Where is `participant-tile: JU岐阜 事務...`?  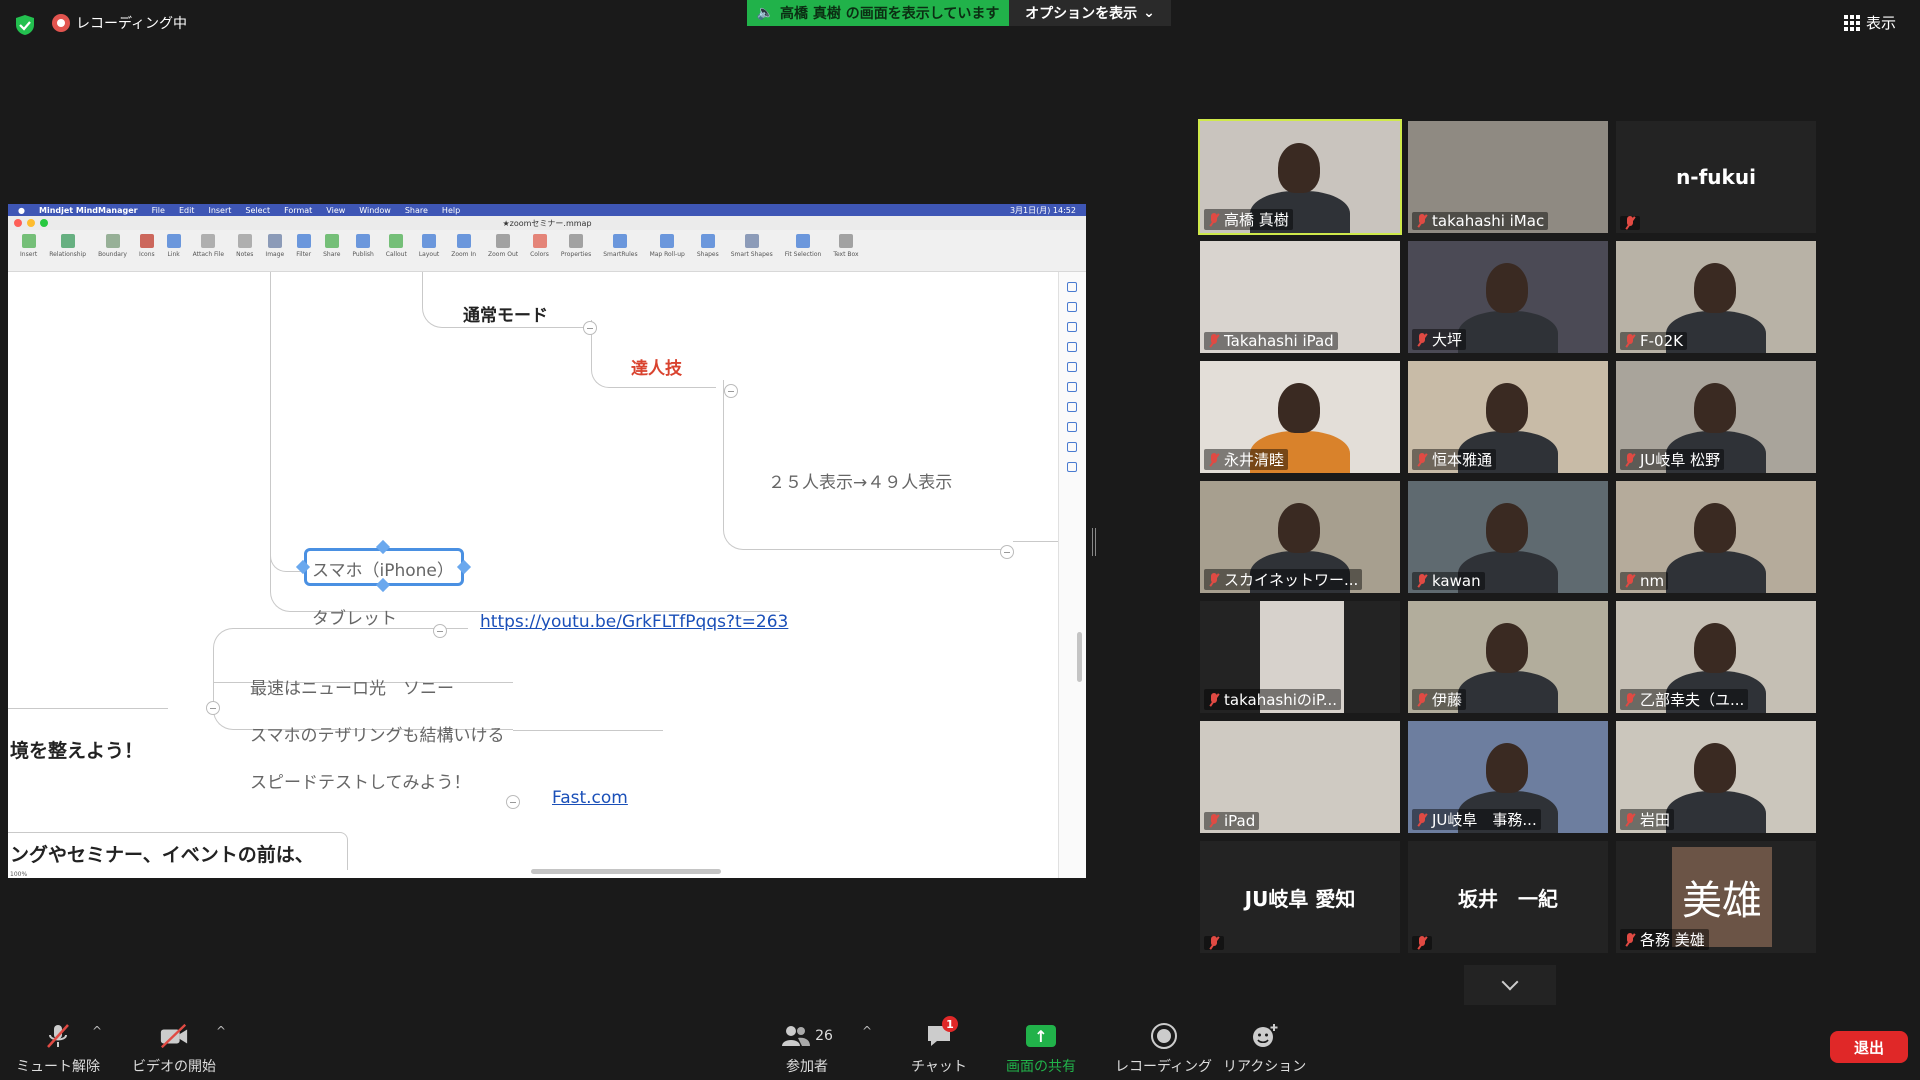 participant-tile: JU岐阜 事務... is located at coordinates (1508, 777).